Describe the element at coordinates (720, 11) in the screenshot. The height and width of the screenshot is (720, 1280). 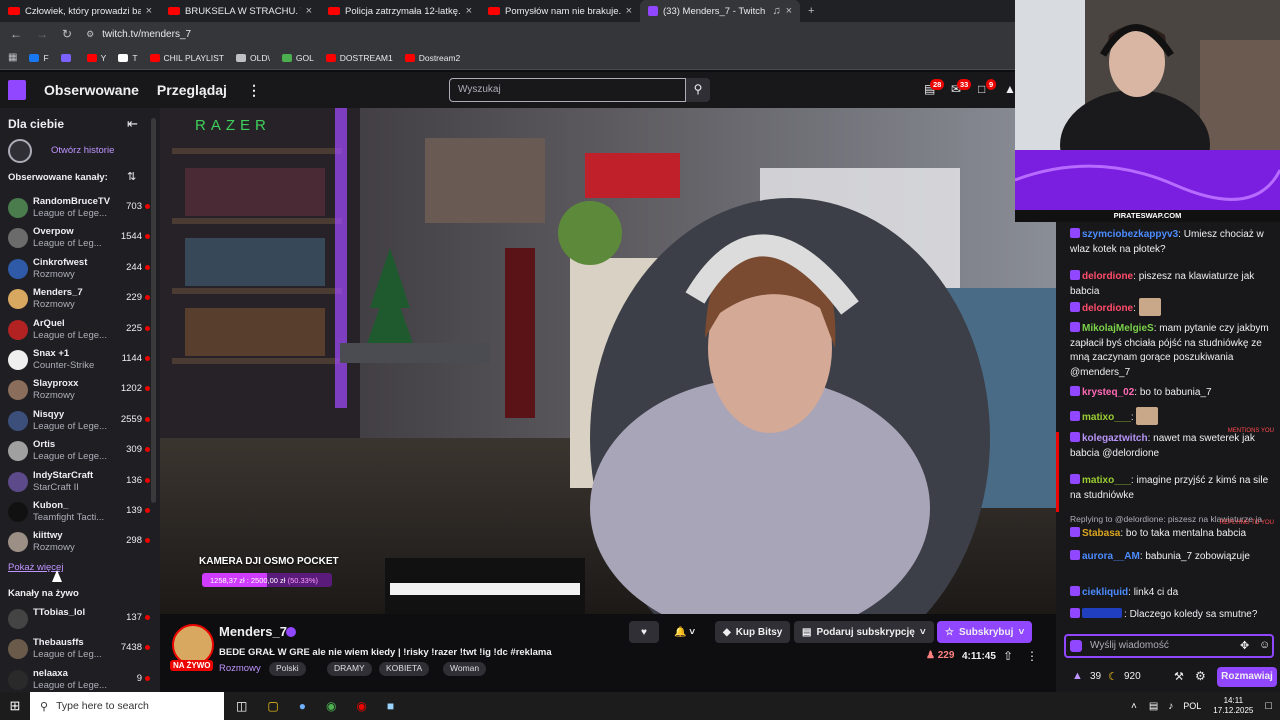
I see `browser-tab: (33) Menders_7 - Twitch ♫ ×` at that location.